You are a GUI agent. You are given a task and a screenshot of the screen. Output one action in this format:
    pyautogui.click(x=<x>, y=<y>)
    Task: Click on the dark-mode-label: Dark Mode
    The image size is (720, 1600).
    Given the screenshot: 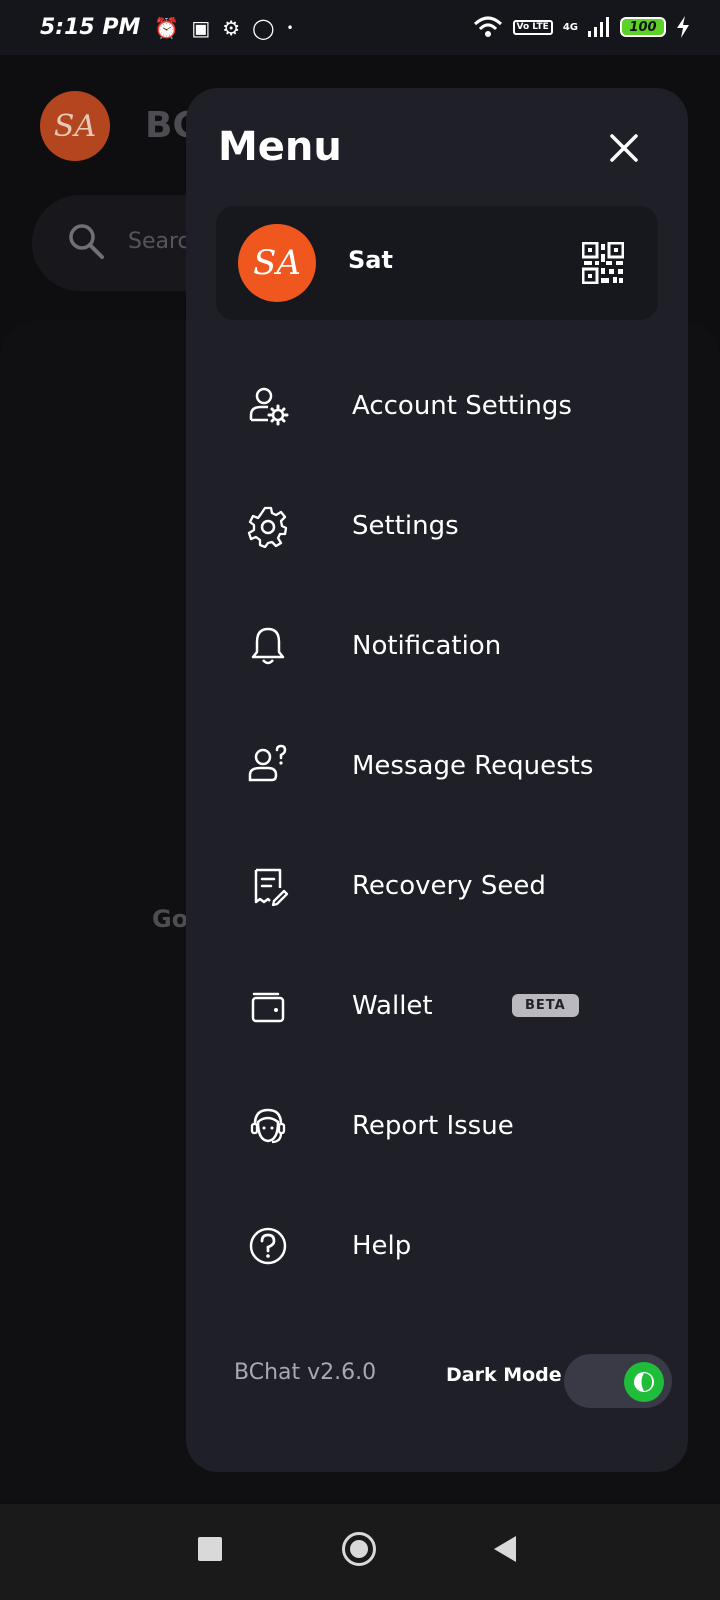 What is the action you would take?
    pyautogui.click(x=504, y=1375)
    